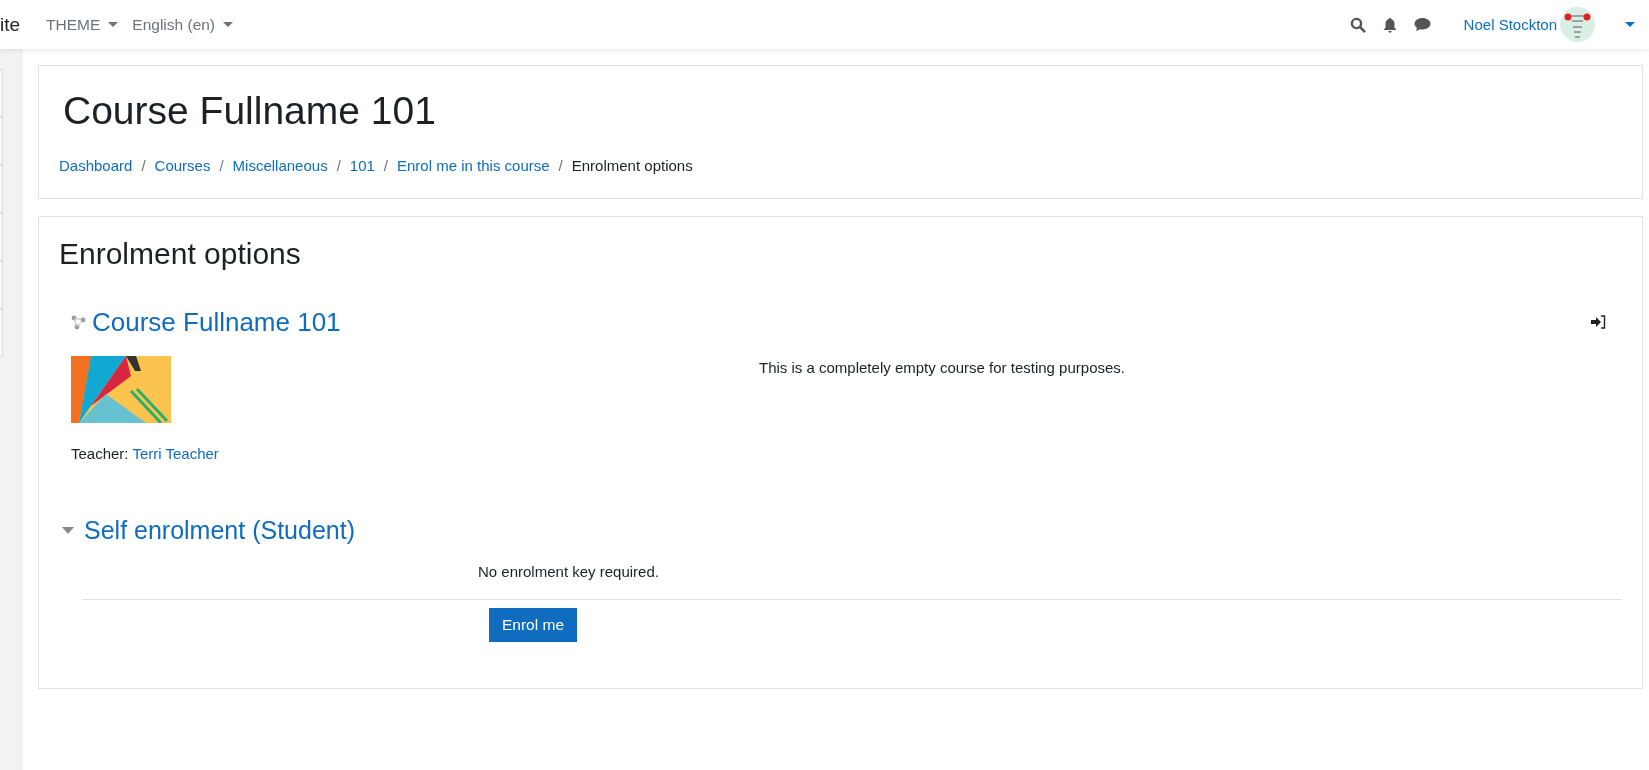 The image size is (1649, 770). Describe the element at coordinates (942, 368) in the screenshot. I see `course-description: This is a completely empty course for testing purposes.` at that location.